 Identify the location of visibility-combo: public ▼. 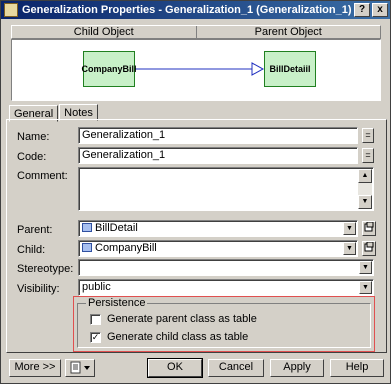
(226, 287).